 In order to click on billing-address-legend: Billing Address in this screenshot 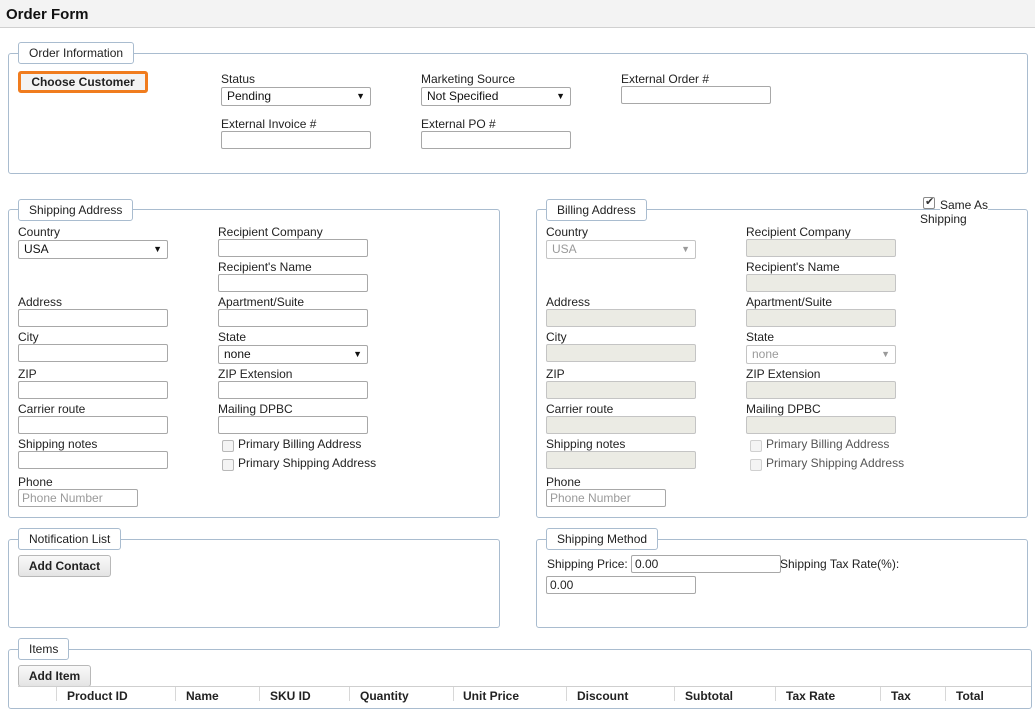, I will do `click(596, 210)`.